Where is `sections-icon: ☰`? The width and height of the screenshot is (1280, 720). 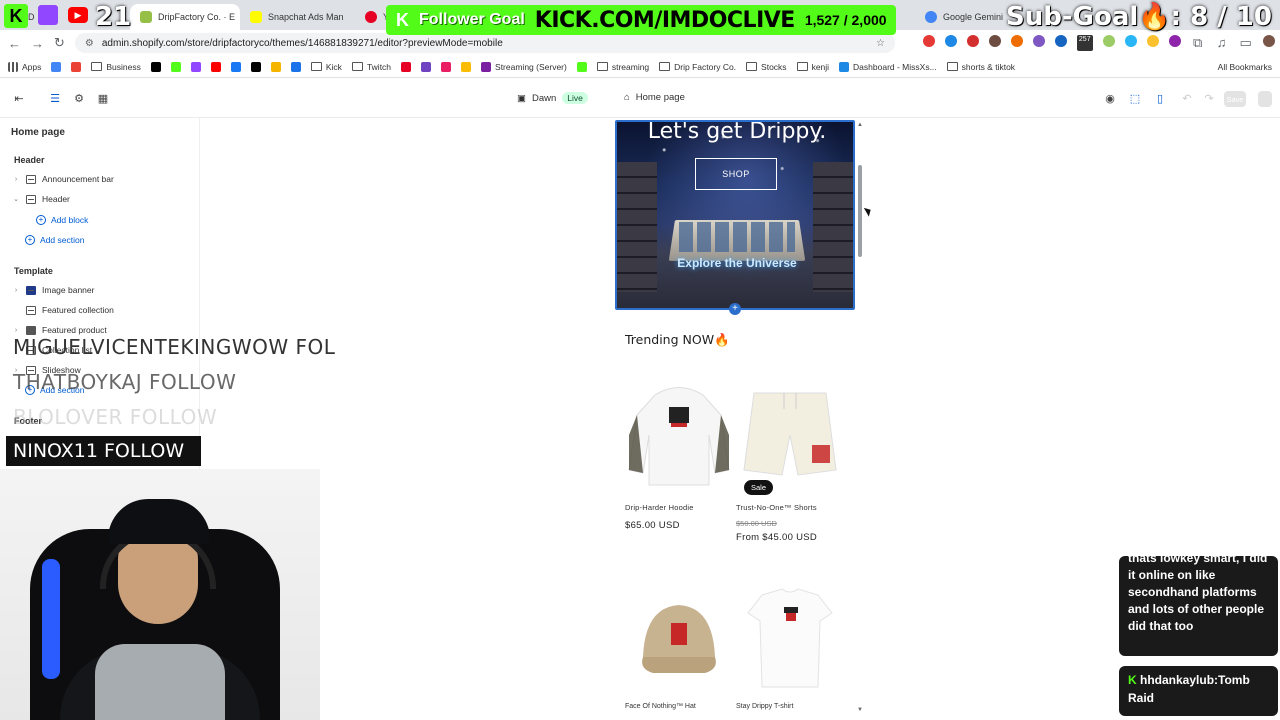
sections-icon: ☰ is located at coordinates (55, 99).